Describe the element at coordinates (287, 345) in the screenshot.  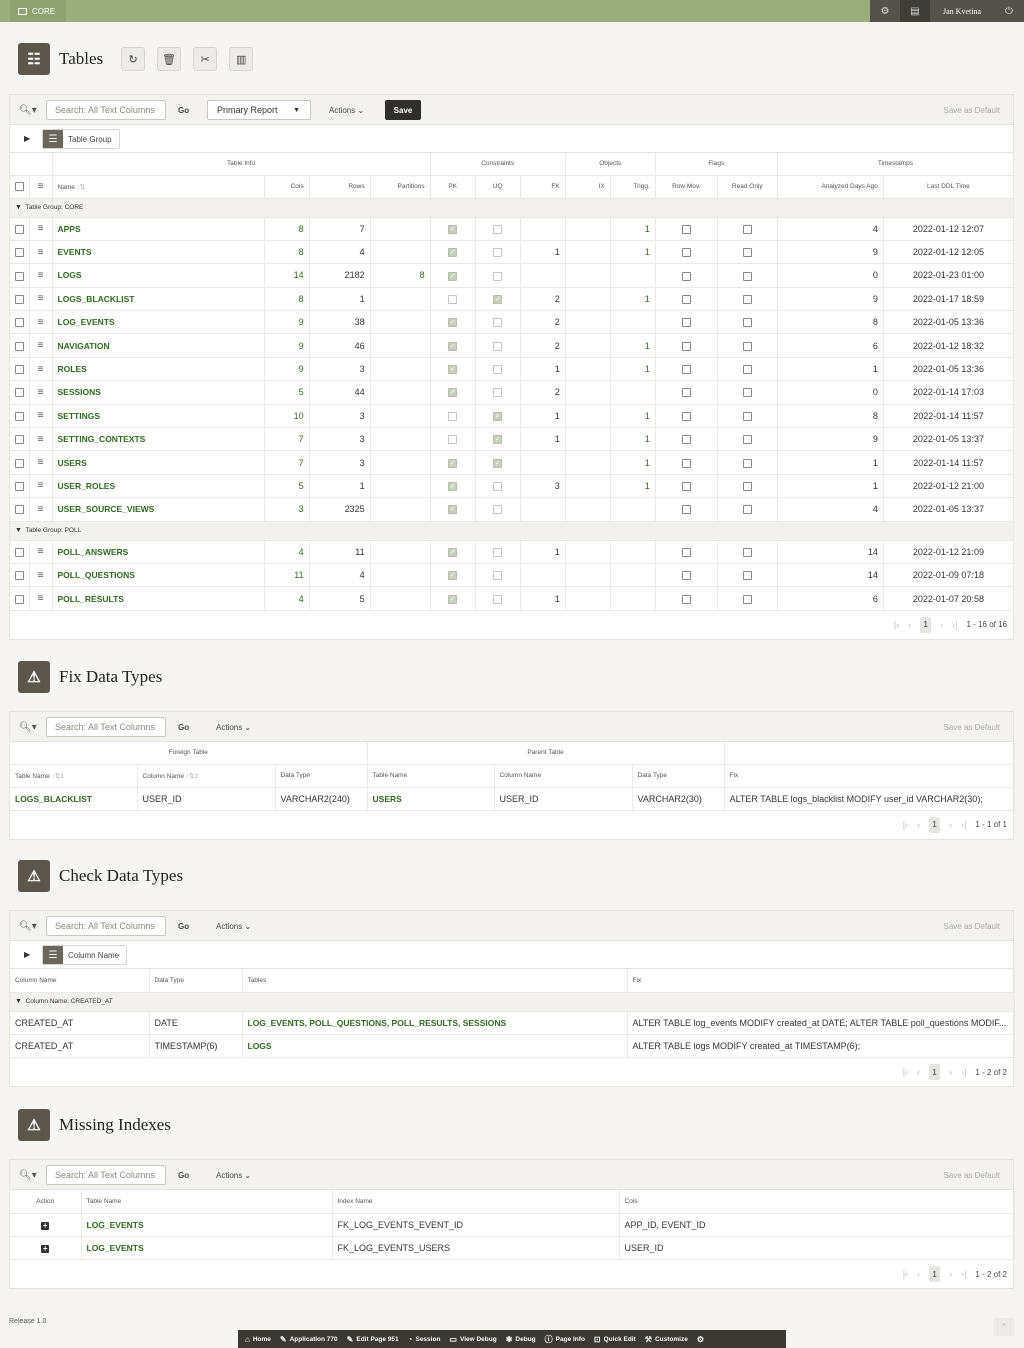
I see `cols-link: 9` at that location.